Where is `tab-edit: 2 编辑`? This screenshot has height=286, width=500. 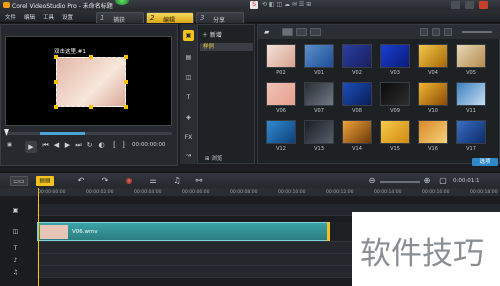
tab-edit: 2 编辑 is located at coordinates (170, 18).